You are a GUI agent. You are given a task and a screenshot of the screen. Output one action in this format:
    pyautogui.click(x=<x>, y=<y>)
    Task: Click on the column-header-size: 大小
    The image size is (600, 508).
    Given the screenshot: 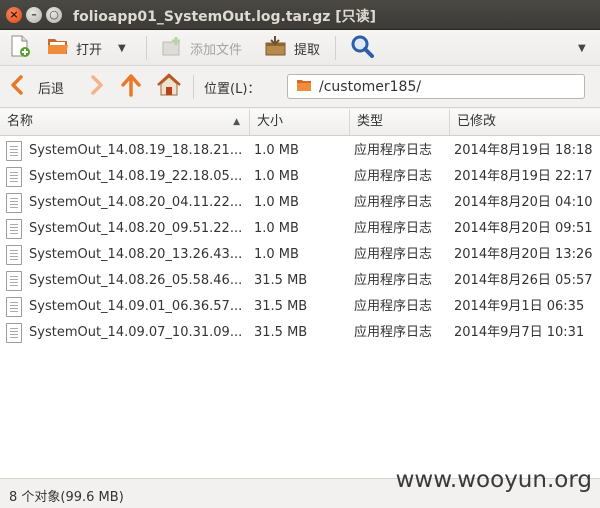 What is the action you would take?
    pyautogui.click(x=300, y=122)
    